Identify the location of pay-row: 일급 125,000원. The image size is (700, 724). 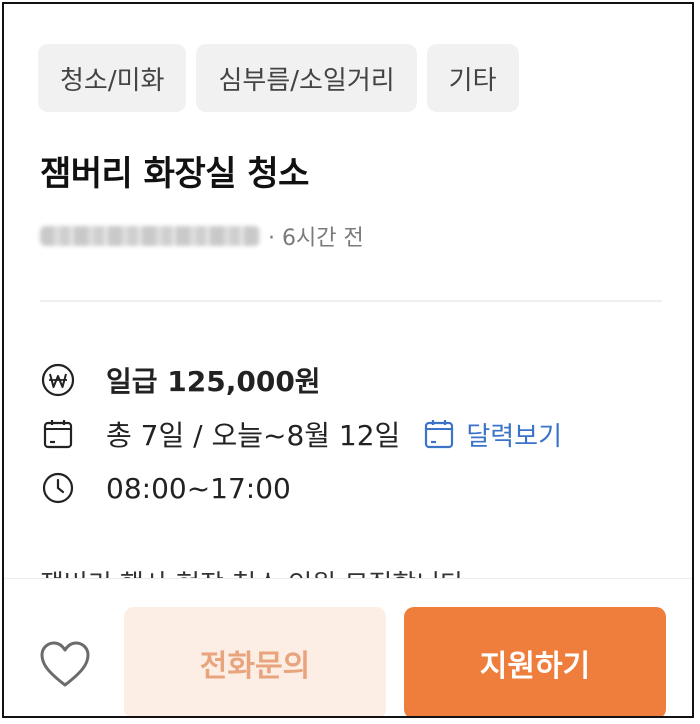
(180, 380).